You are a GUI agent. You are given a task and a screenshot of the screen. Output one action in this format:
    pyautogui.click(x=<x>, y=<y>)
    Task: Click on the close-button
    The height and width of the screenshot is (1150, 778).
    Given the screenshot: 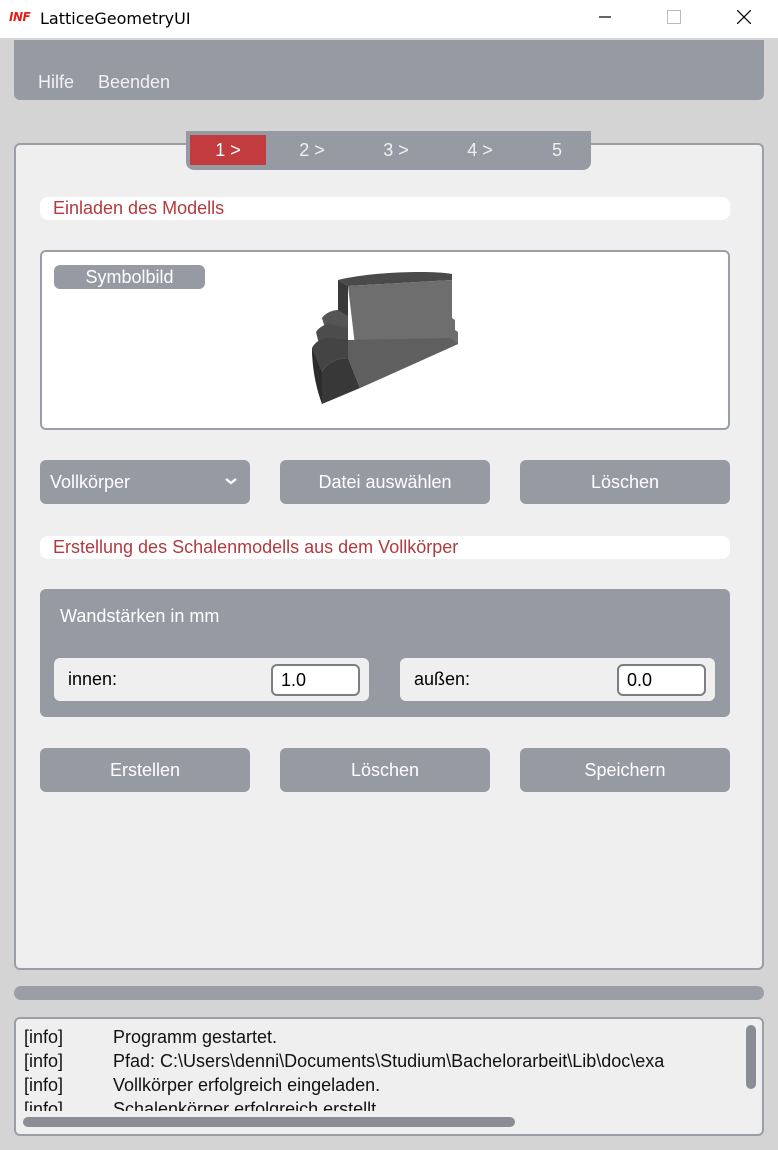 What is the action you would take?
    pyautogui.click(x=744, y=17)
    